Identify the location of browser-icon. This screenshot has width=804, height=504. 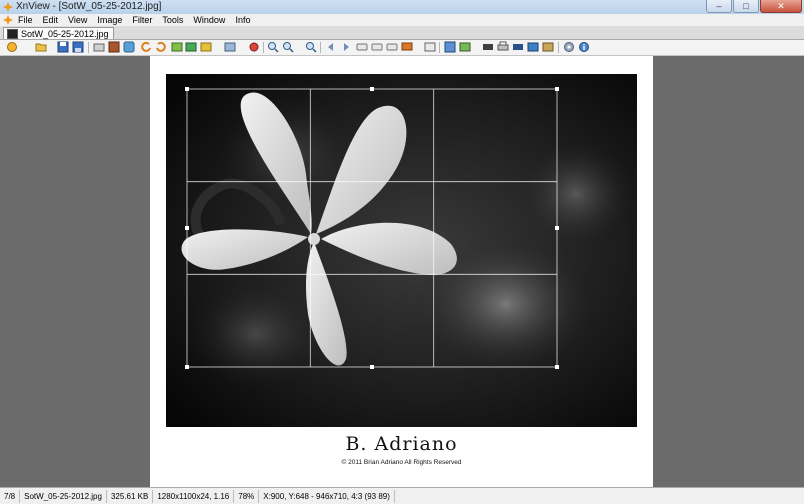
(12, 47).